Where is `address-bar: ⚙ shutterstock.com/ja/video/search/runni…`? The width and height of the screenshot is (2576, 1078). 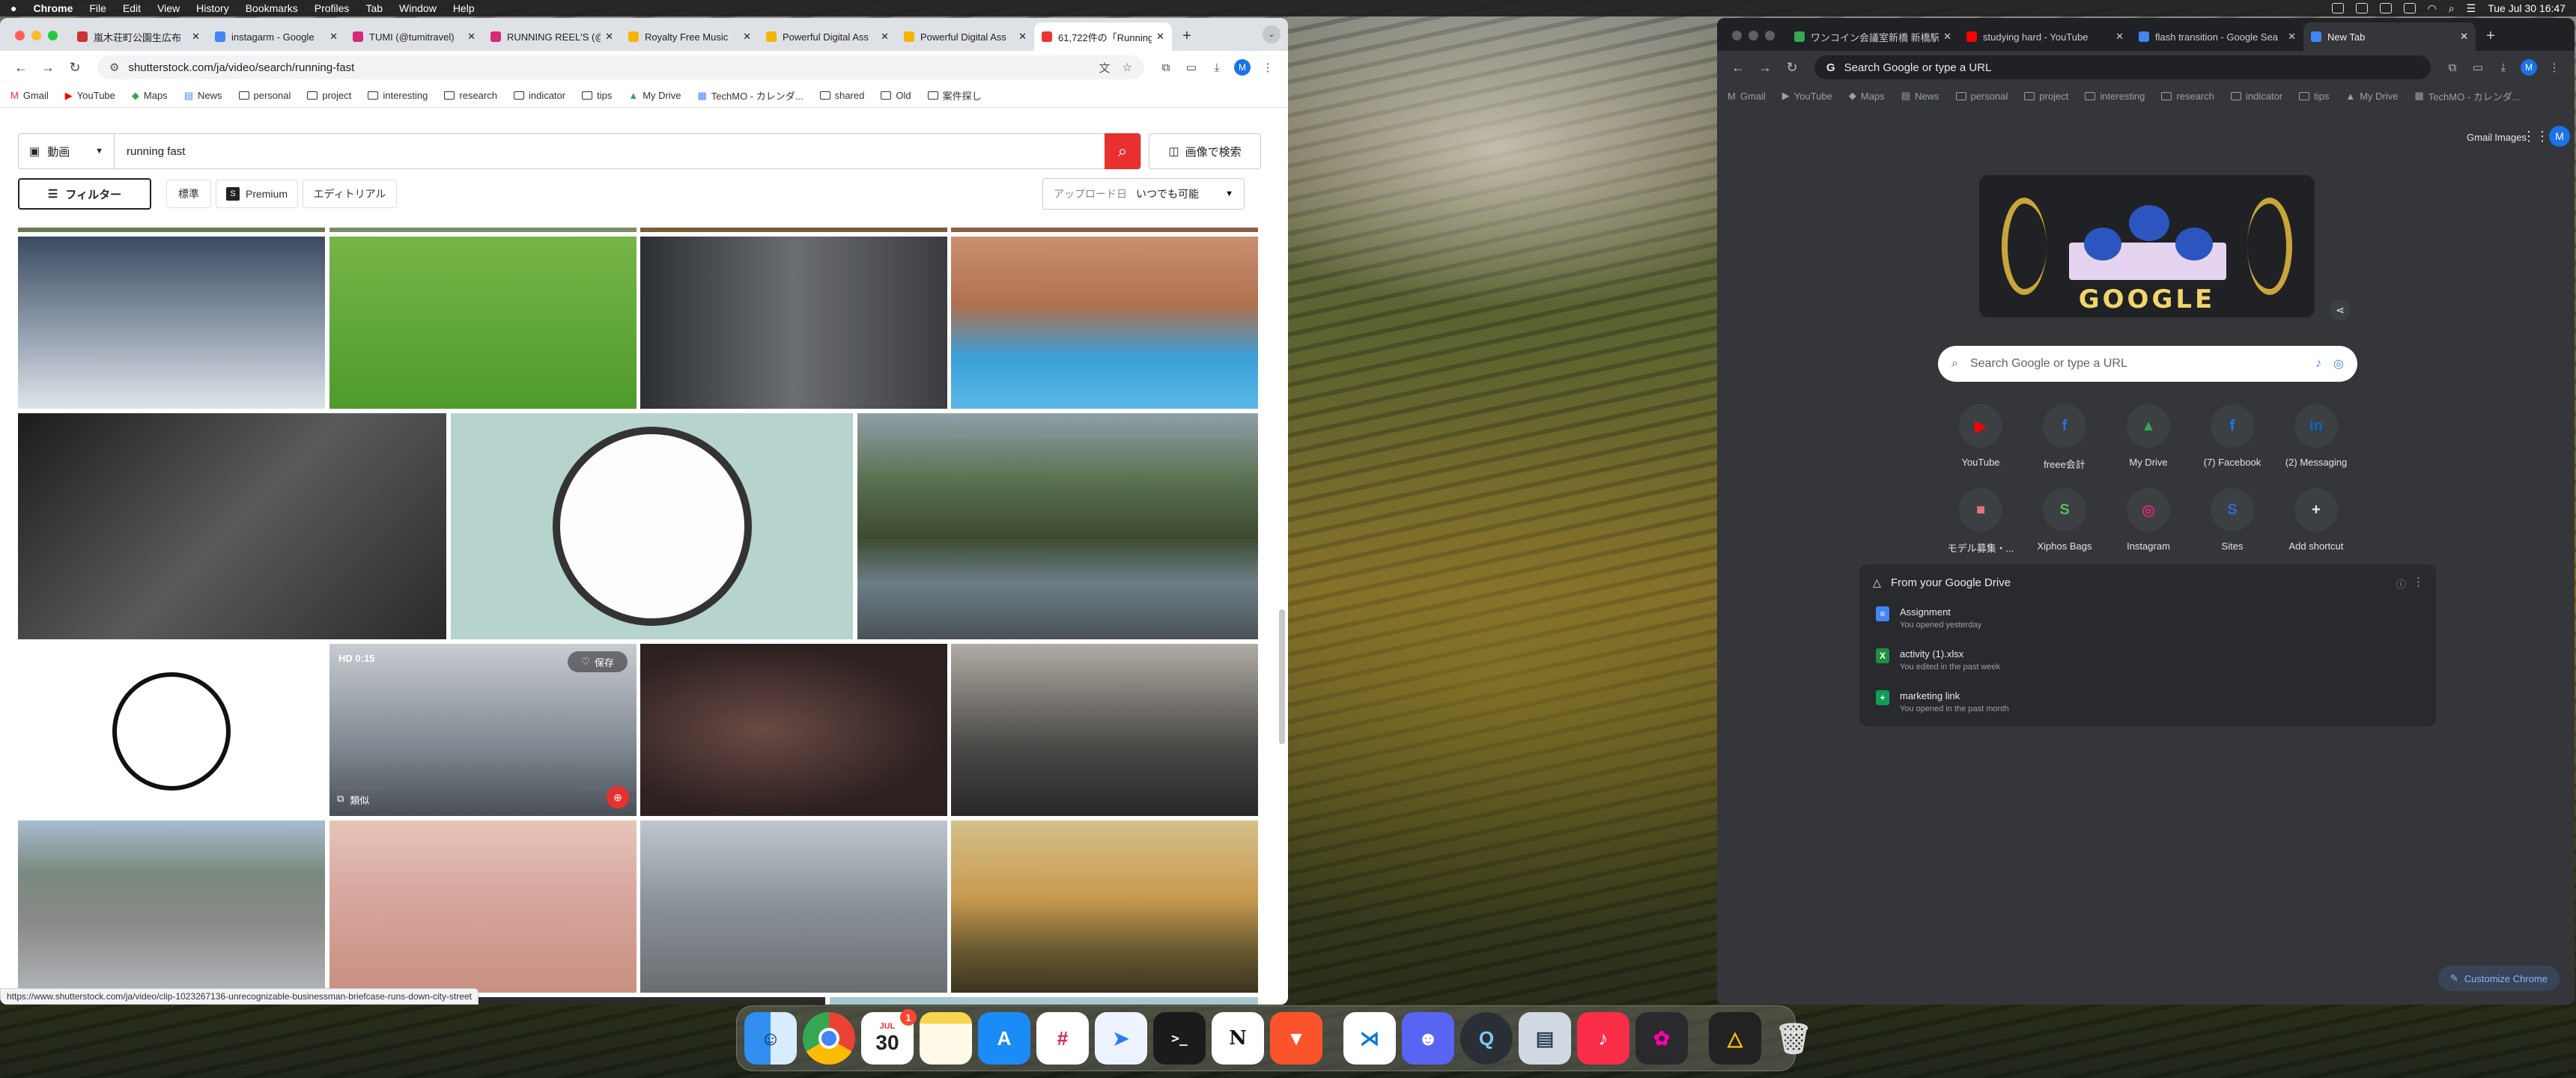 address-bar: ⚙ shutterstock.com/ja/video/search/runni… is located at coordinates (620, 67).